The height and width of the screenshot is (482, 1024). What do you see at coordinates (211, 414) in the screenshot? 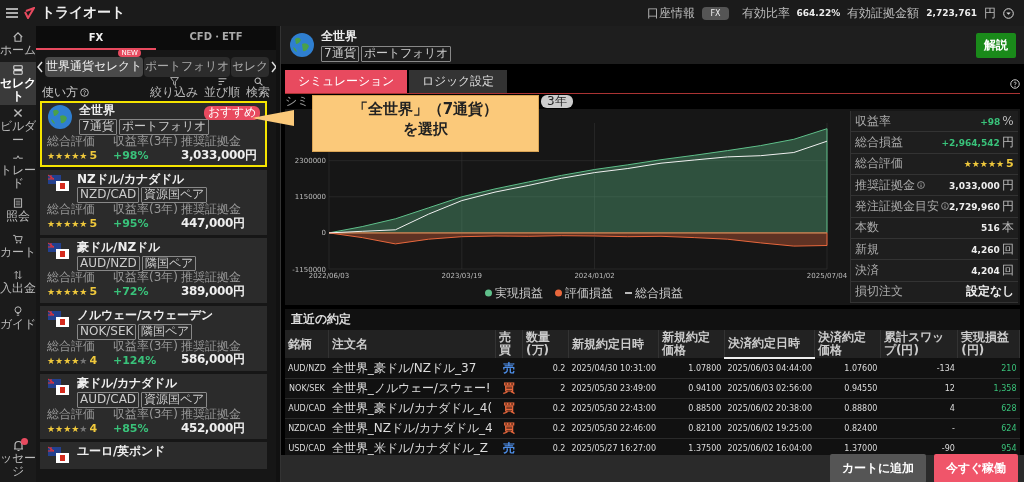
I see `margin-label: 推奨証拠金` at bounding box center [211, 414].